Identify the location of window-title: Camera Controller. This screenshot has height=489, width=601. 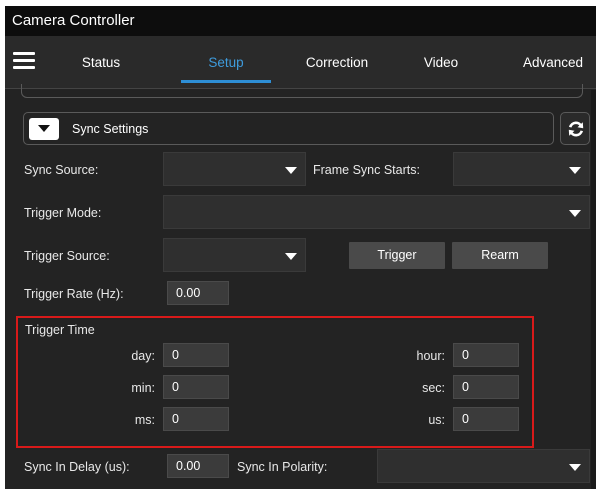
(300, 21).